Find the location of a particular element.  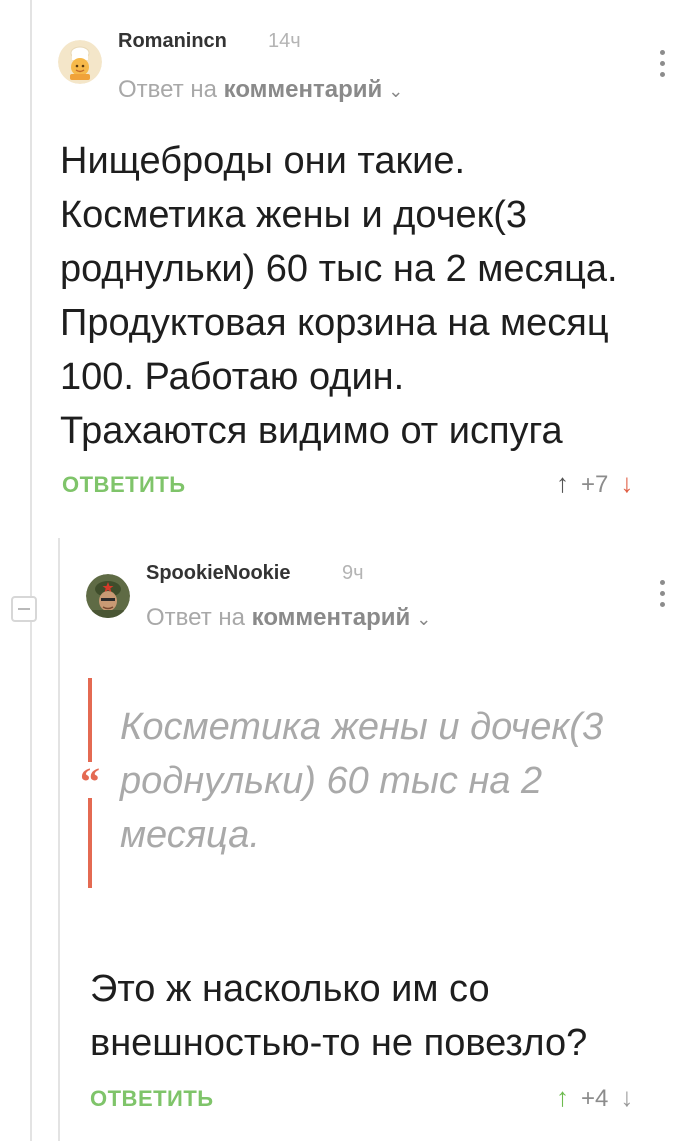

quote-line: роднульки) 60 тыс на 2 is located at coordinates (331, 781).